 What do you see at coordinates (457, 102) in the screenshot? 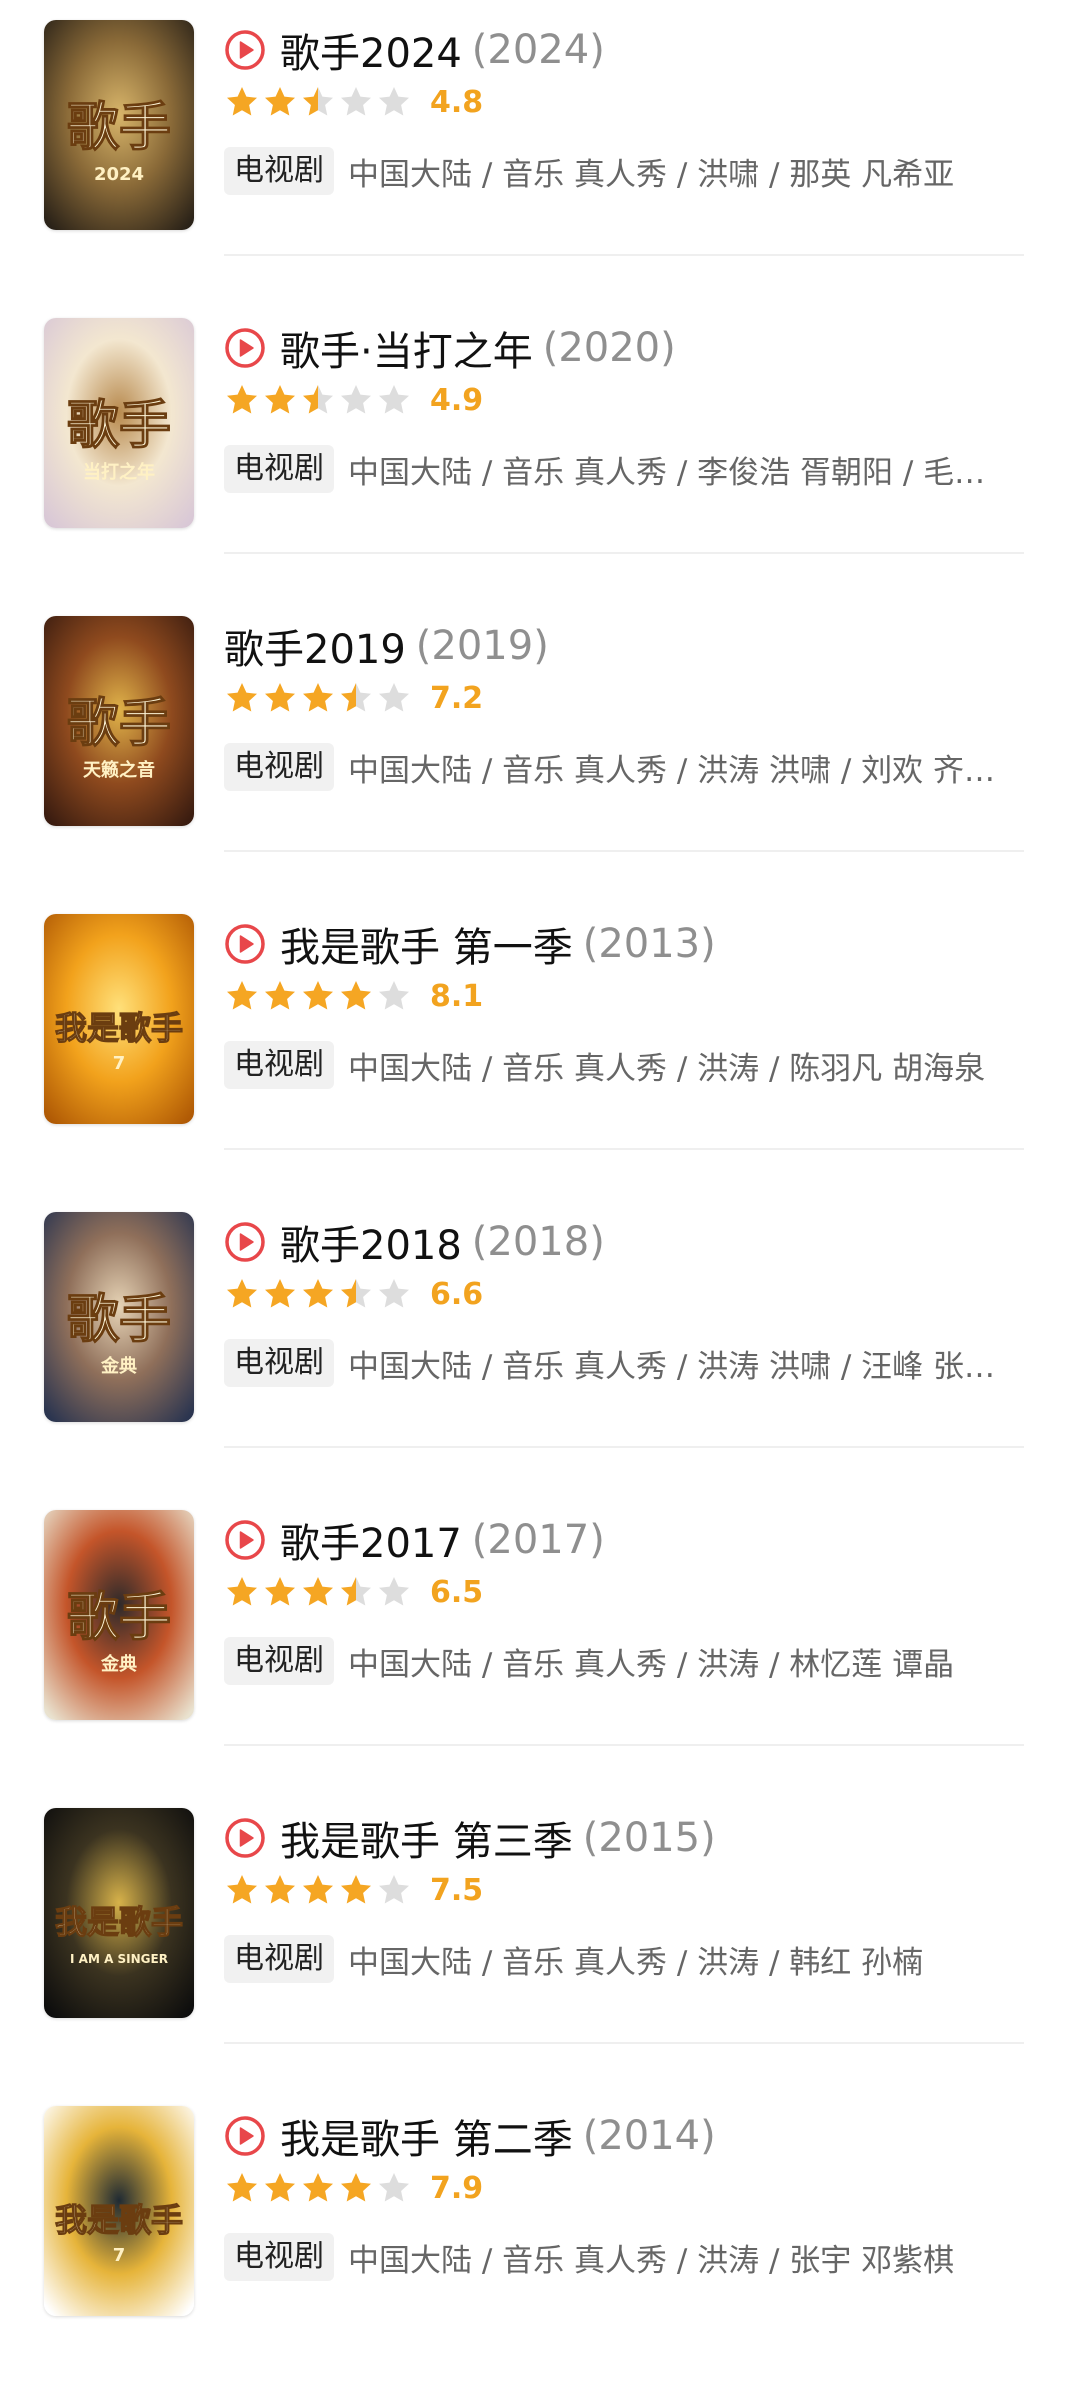
I see `rating-score: 4.8` at bounding box center [457, 102].